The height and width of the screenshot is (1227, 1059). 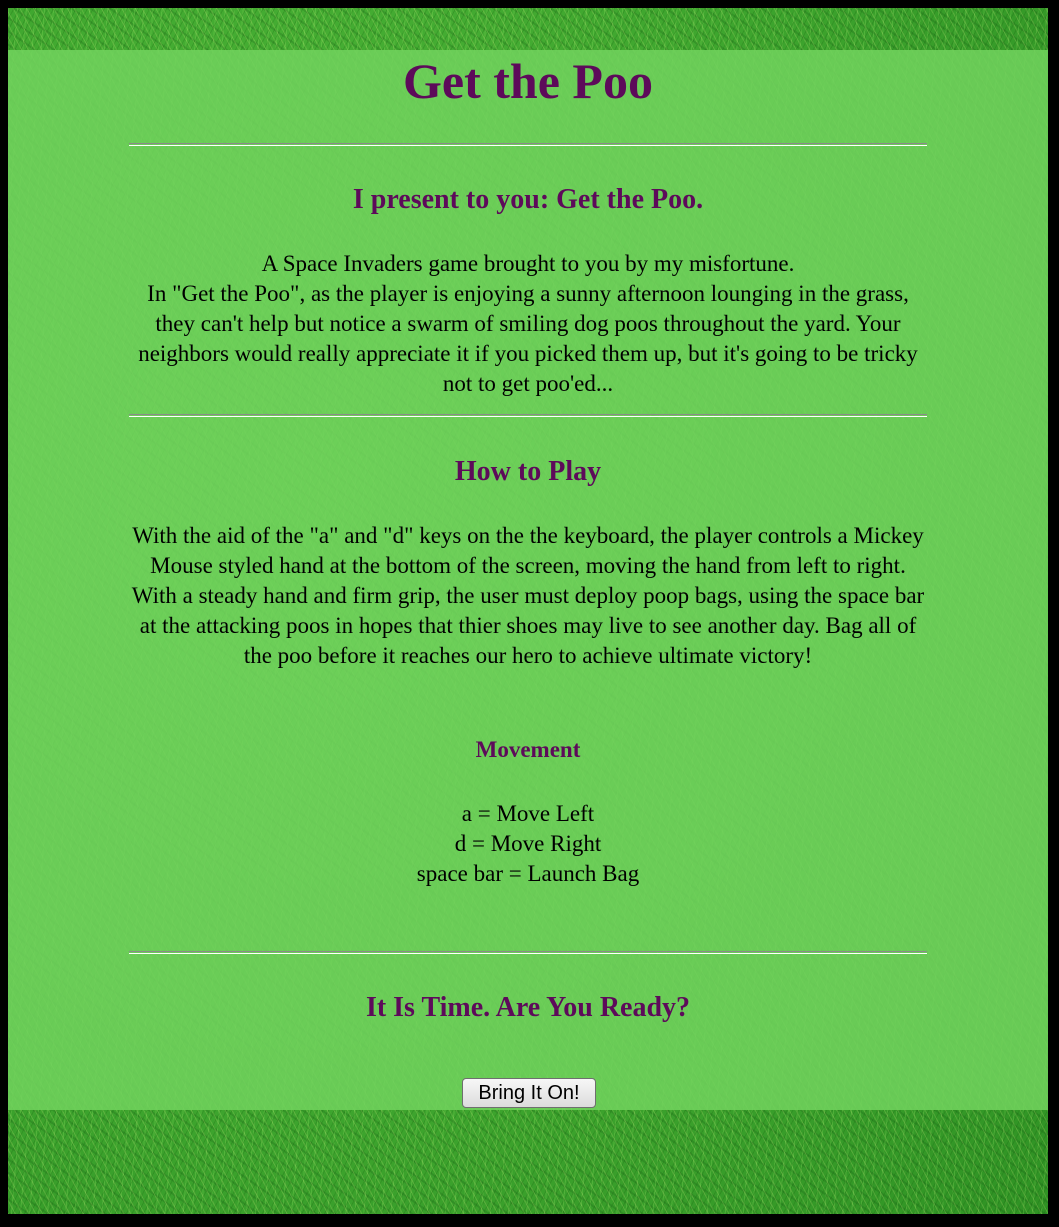 What do you see at coordinates (528, 471) in the screenshot?
I see `how-to-play-heading: How to Play` at bounding box center [528, 471].